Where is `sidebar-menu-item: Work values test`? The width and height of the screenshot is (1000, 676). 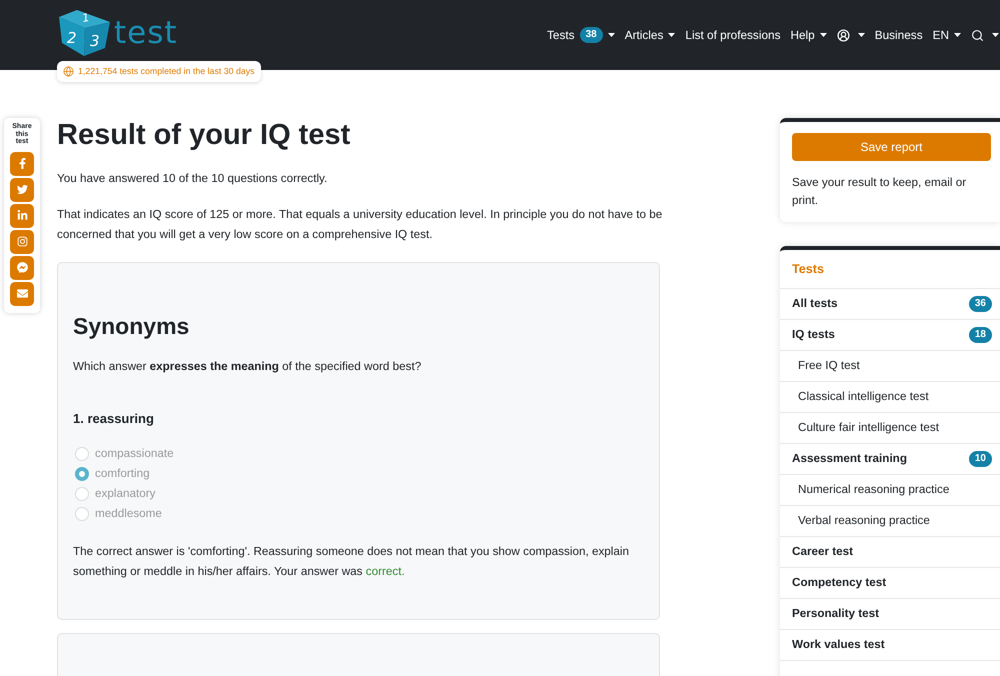
sidebar-menu-item: Work values test is located at coordinates (890, 644).